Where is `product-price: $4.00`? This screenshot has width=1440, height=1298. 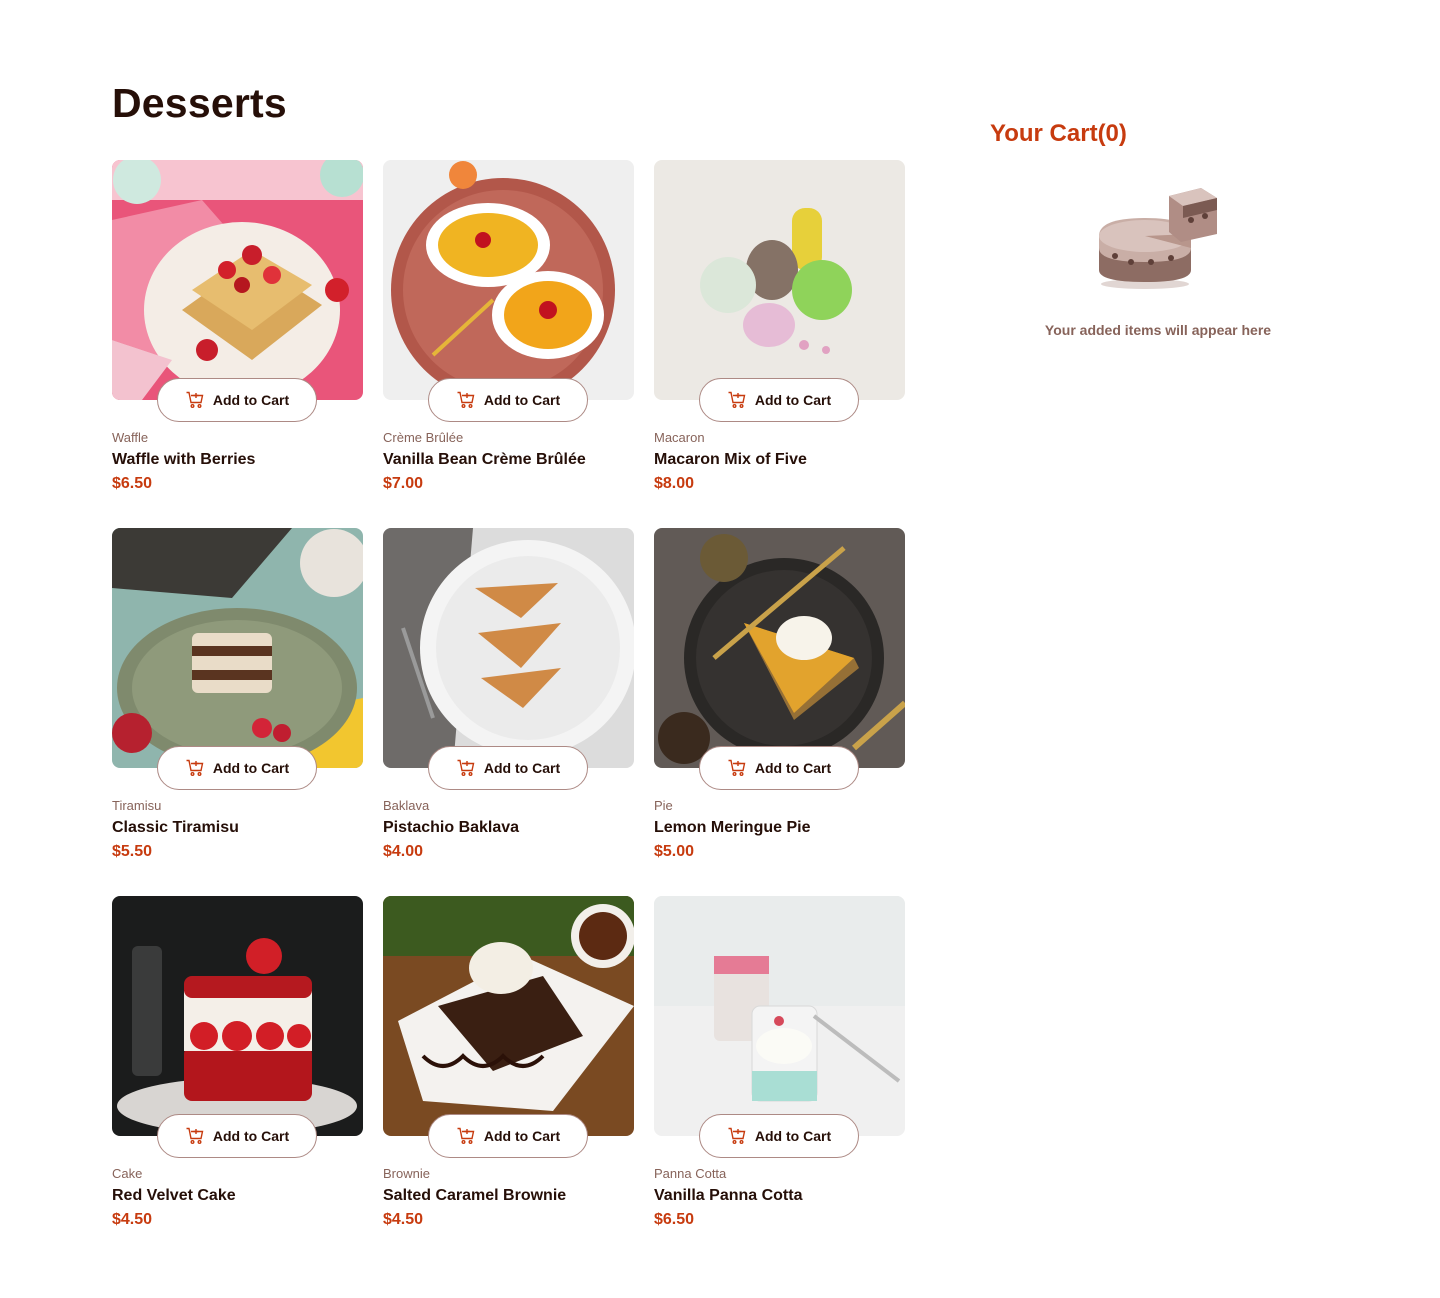 product-price: $4.00 is located at coordinates (403, 851).